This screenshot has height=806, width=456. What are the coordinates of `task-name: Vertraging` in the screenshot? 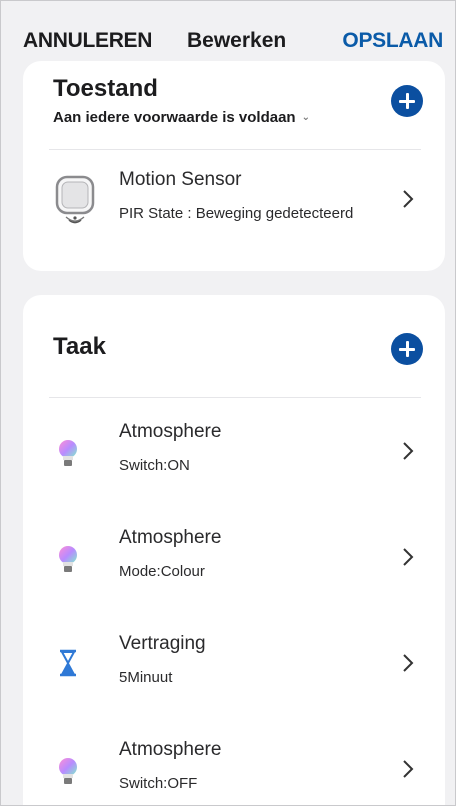 It's located at (162, 643).